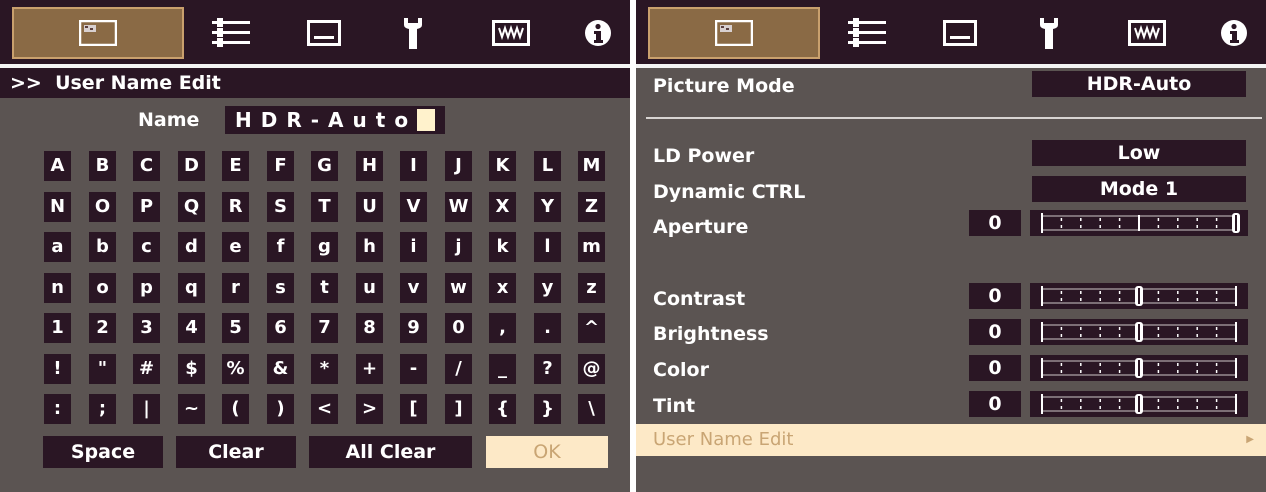 This screenshot has height=492, width=1266. What do you see at coordinates (547, 288) in the screenshot?
I see `key-button: y` at bounding box center [547, 288].